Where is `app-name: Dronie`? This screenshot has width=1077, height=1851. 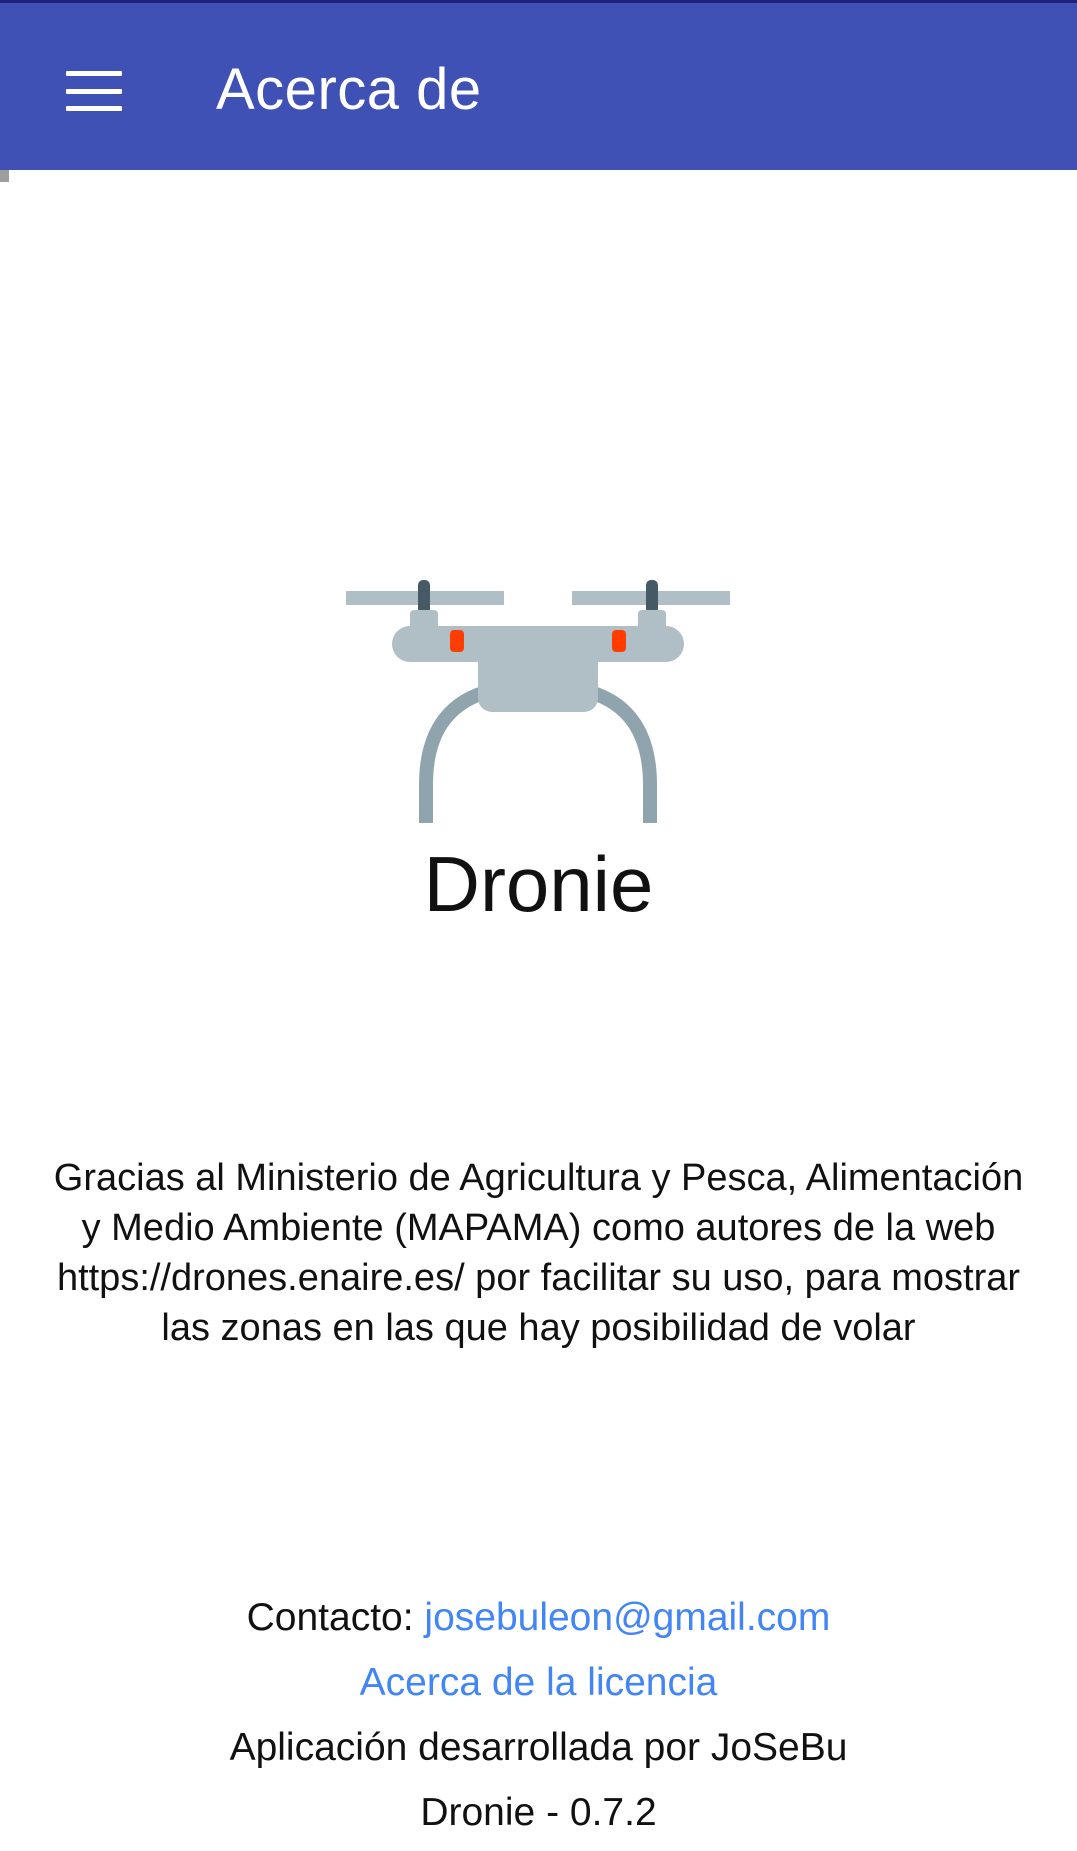 app-name: Dronie is located at coordinates (538, 884).